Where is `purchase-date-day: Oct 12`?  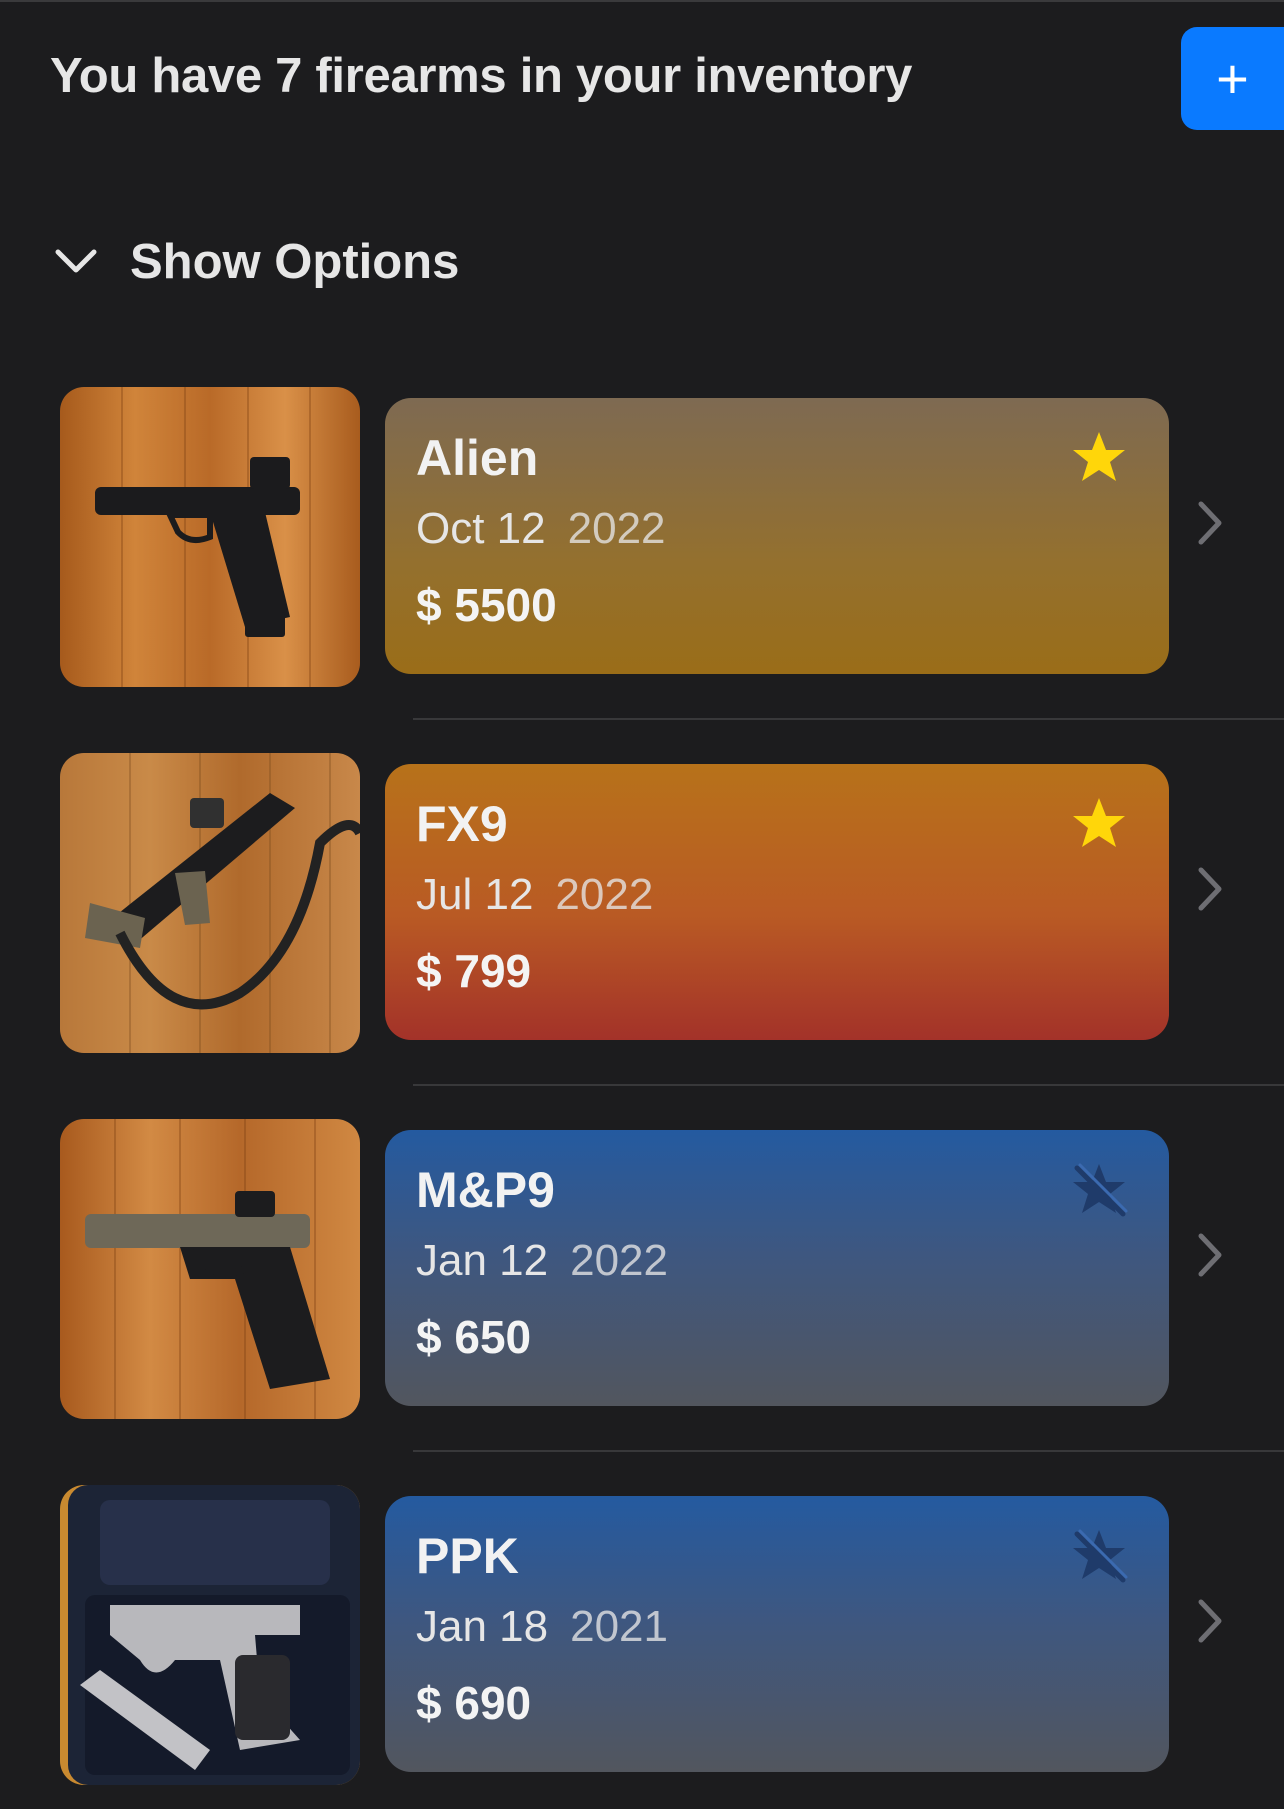 purchase-date-day: Oct 12 is located at coordinates (481, 528).